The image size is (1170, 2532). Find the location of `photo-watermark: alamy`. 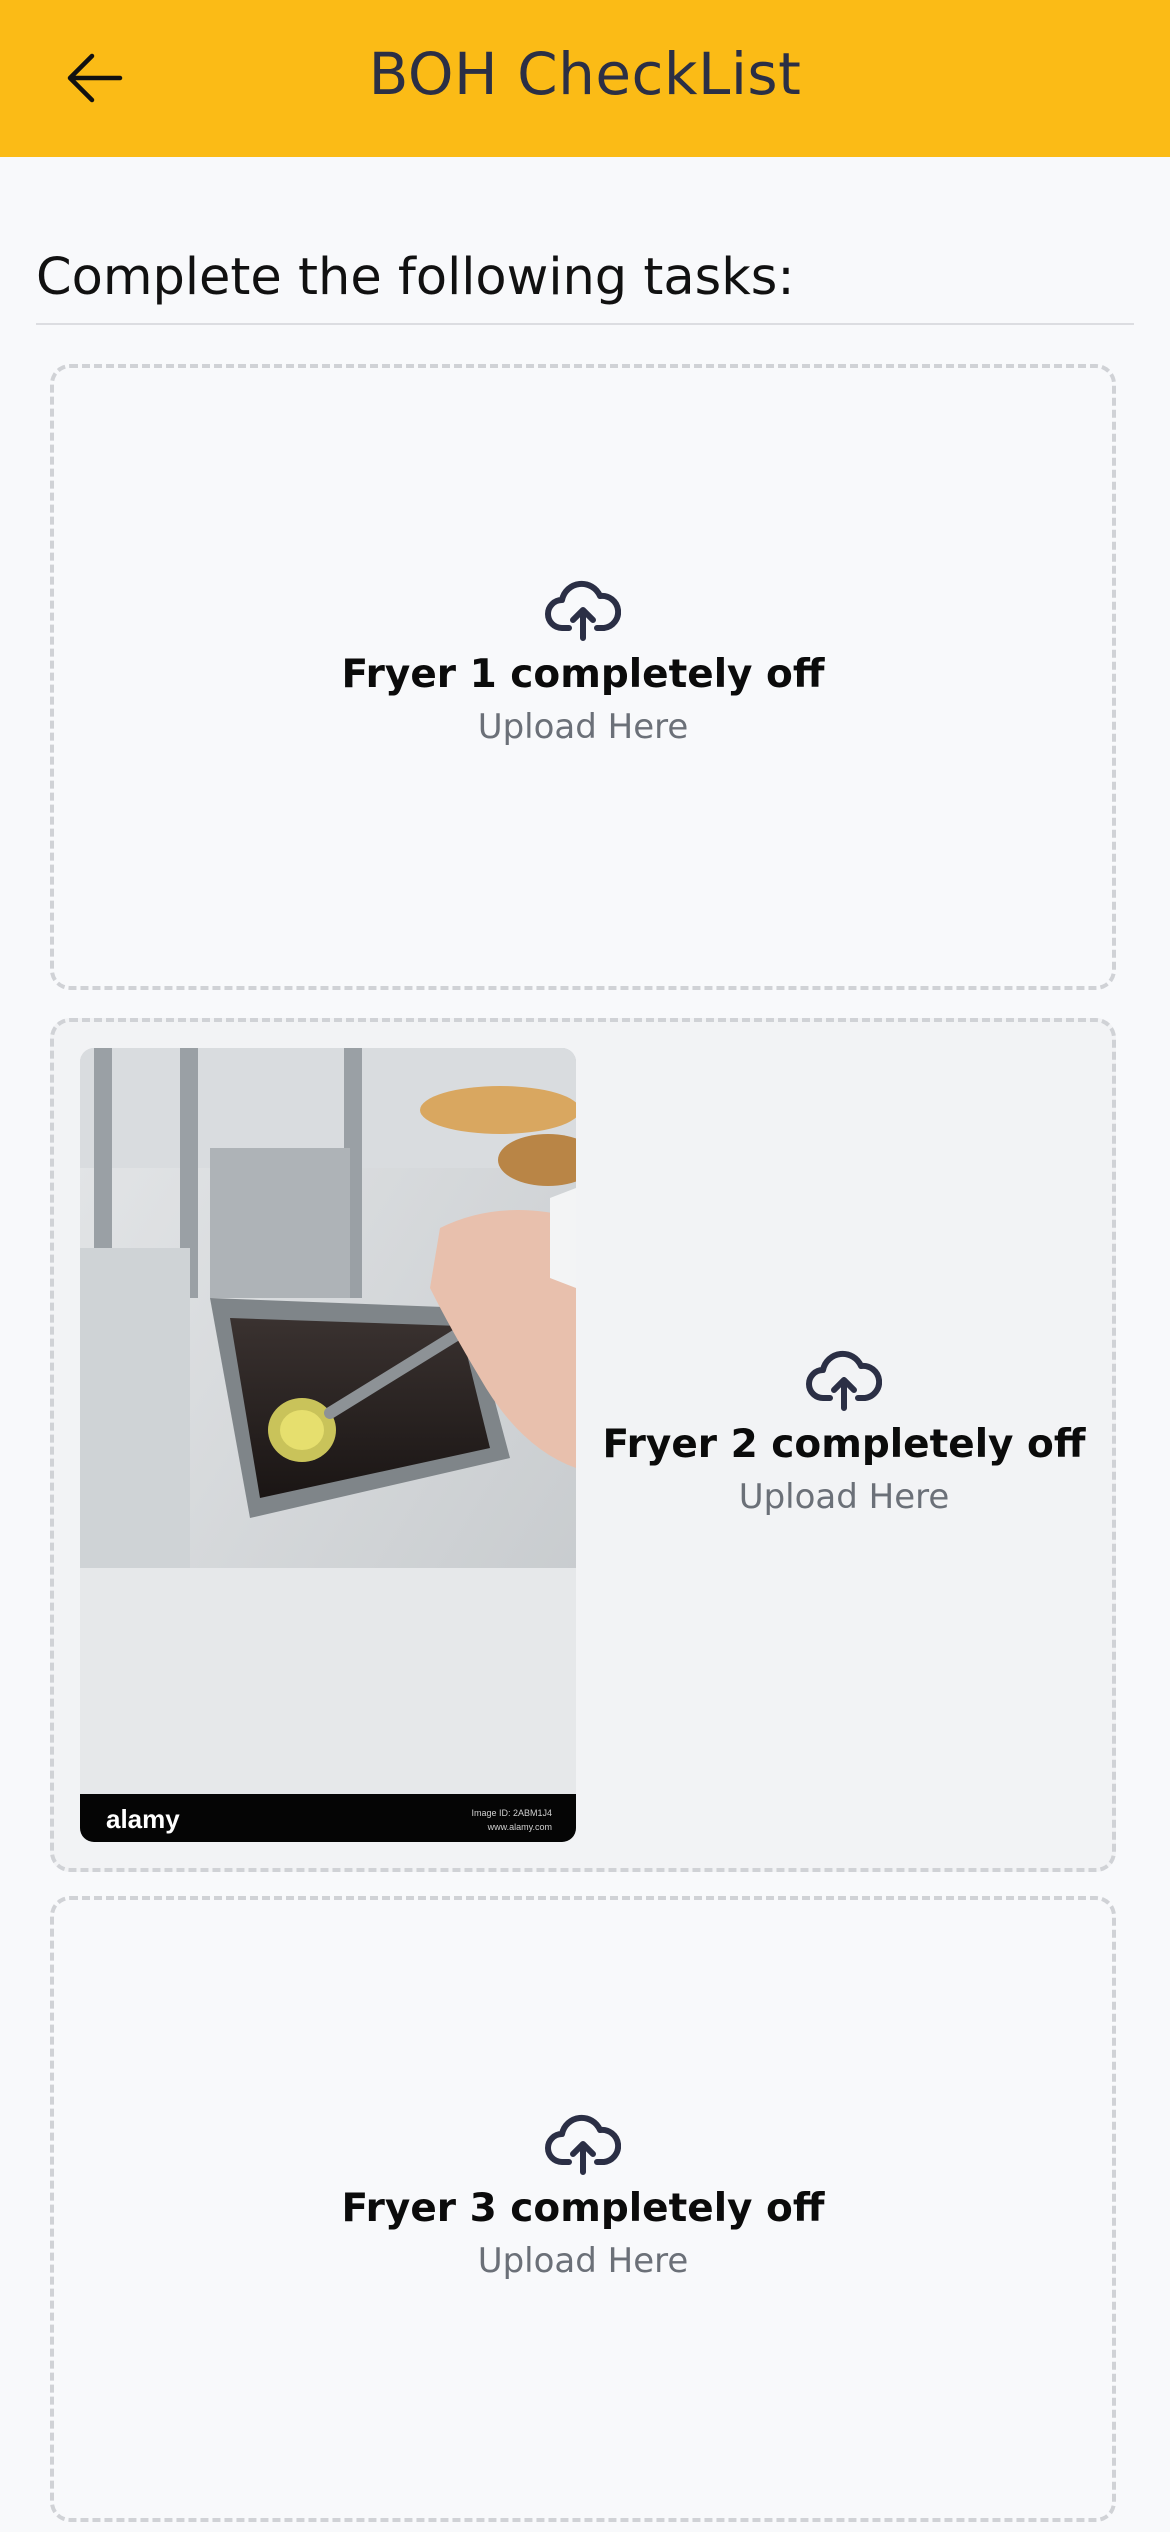

photo-watermark: alamy is located at coordinates (143, 1819).